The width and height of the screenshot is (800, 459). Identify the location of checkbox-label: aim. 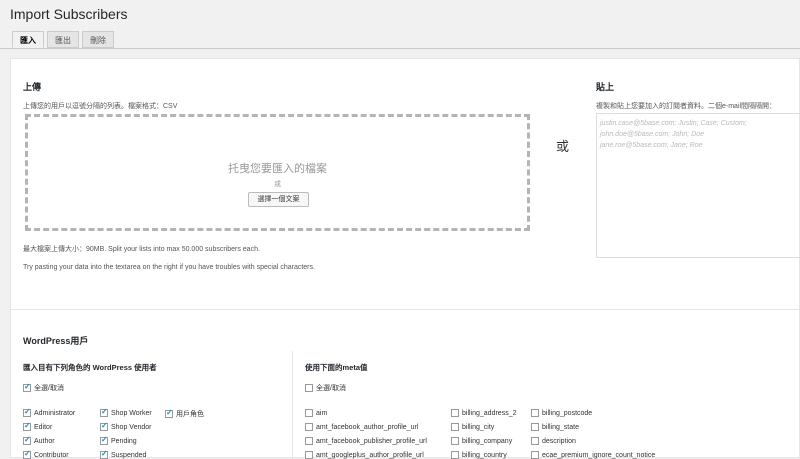
(322, 413).